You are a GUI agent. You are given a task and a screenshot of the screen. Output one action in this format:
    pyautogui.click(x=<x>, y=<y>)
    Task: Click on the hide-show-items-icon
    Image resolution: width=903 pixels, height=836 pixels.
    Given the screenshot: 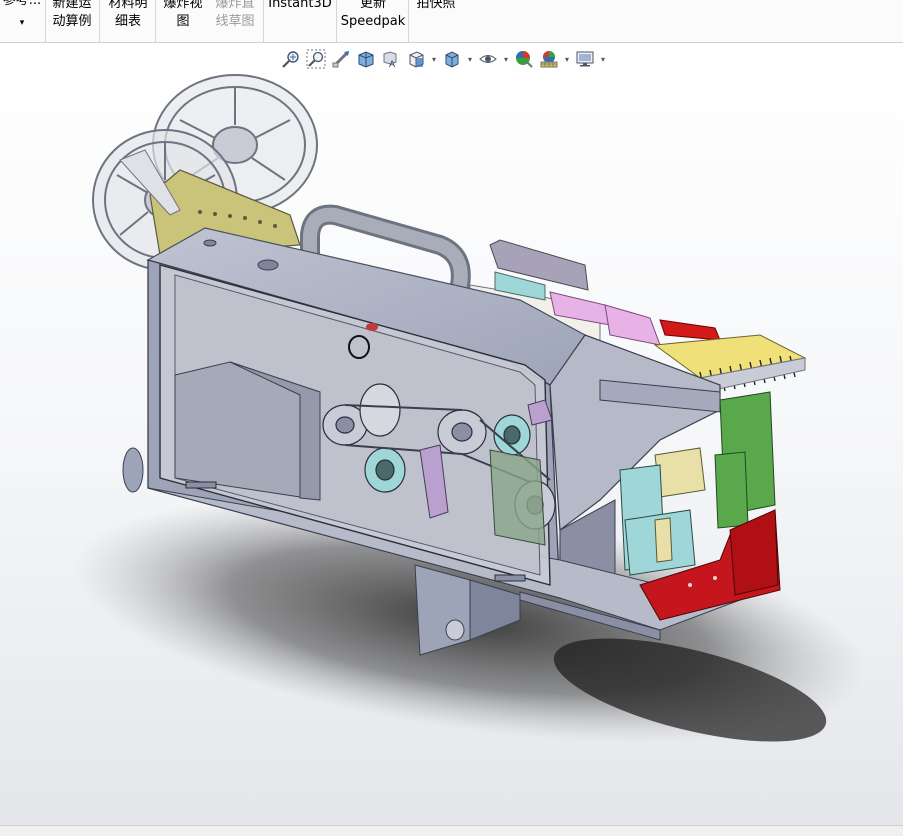 What is the action you would take?
    pyautogui.click(x=488, y=59)
    